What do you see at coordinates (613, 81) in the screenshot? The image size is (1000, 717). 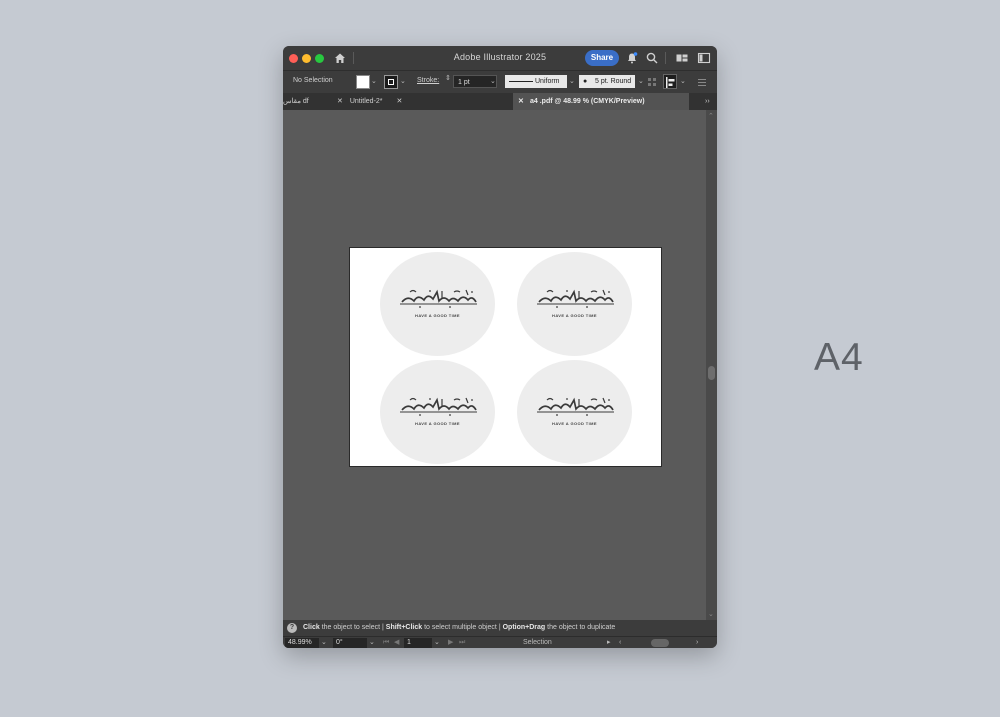 I see `brush-label: 5 pt. Round` at bounding box center [613, 81].